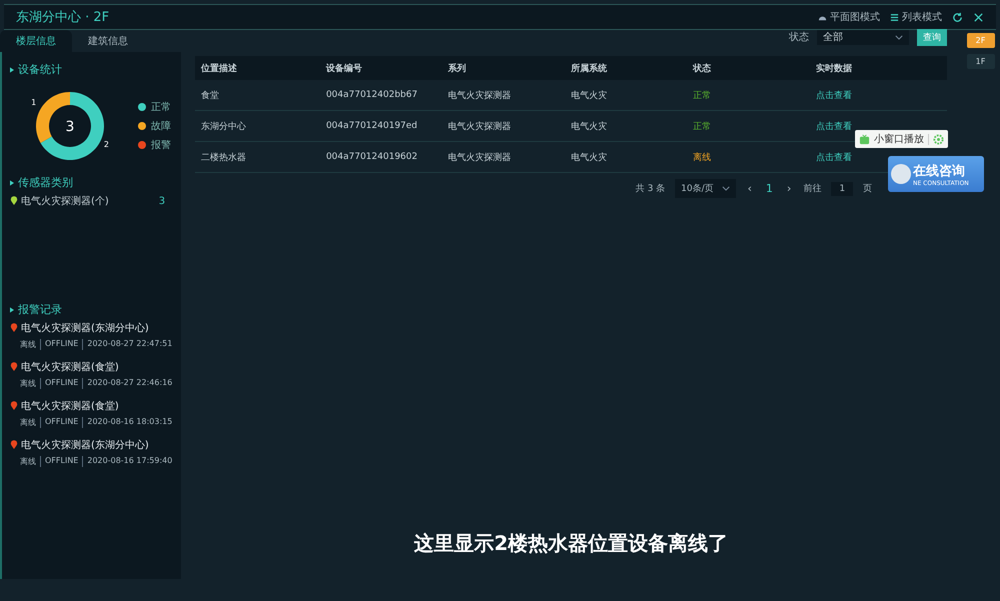  What do you see at coordinates (127, 422) in the screenshot?
I see `alarm-time: 2020-08-16 18:03:15` at bounding box center [127, 422].